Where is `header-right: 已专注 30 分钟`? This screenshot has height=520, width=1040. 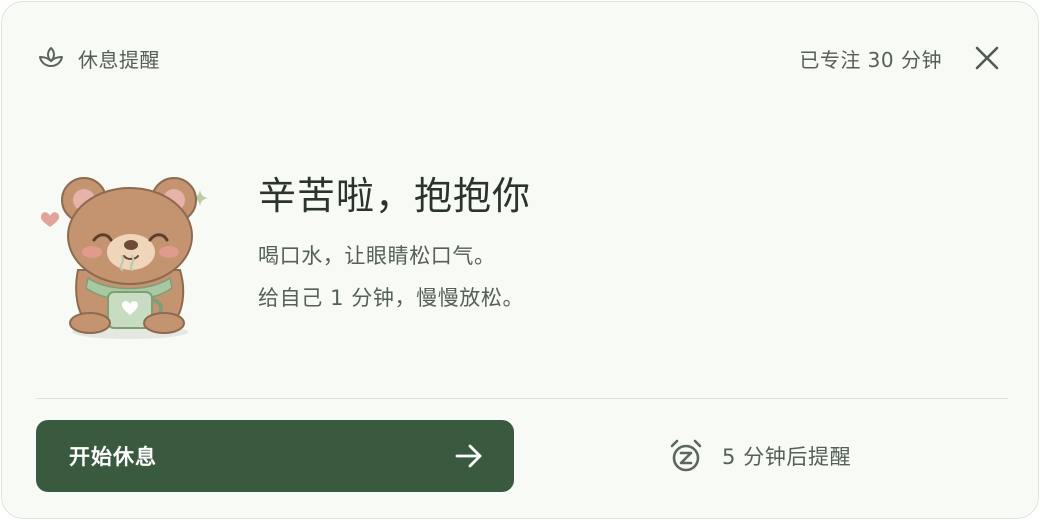 header-right: 已专注 30 分钟 is located at coordinates (900, 58).